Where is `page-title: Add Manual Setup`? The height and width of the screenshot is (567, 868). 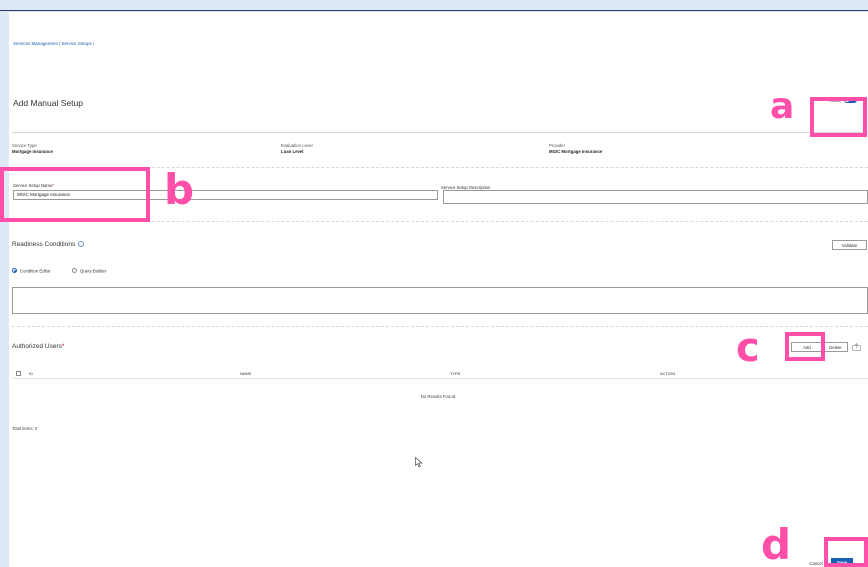
page-title: Add Manual Setup is located at coordinates (48, 103).